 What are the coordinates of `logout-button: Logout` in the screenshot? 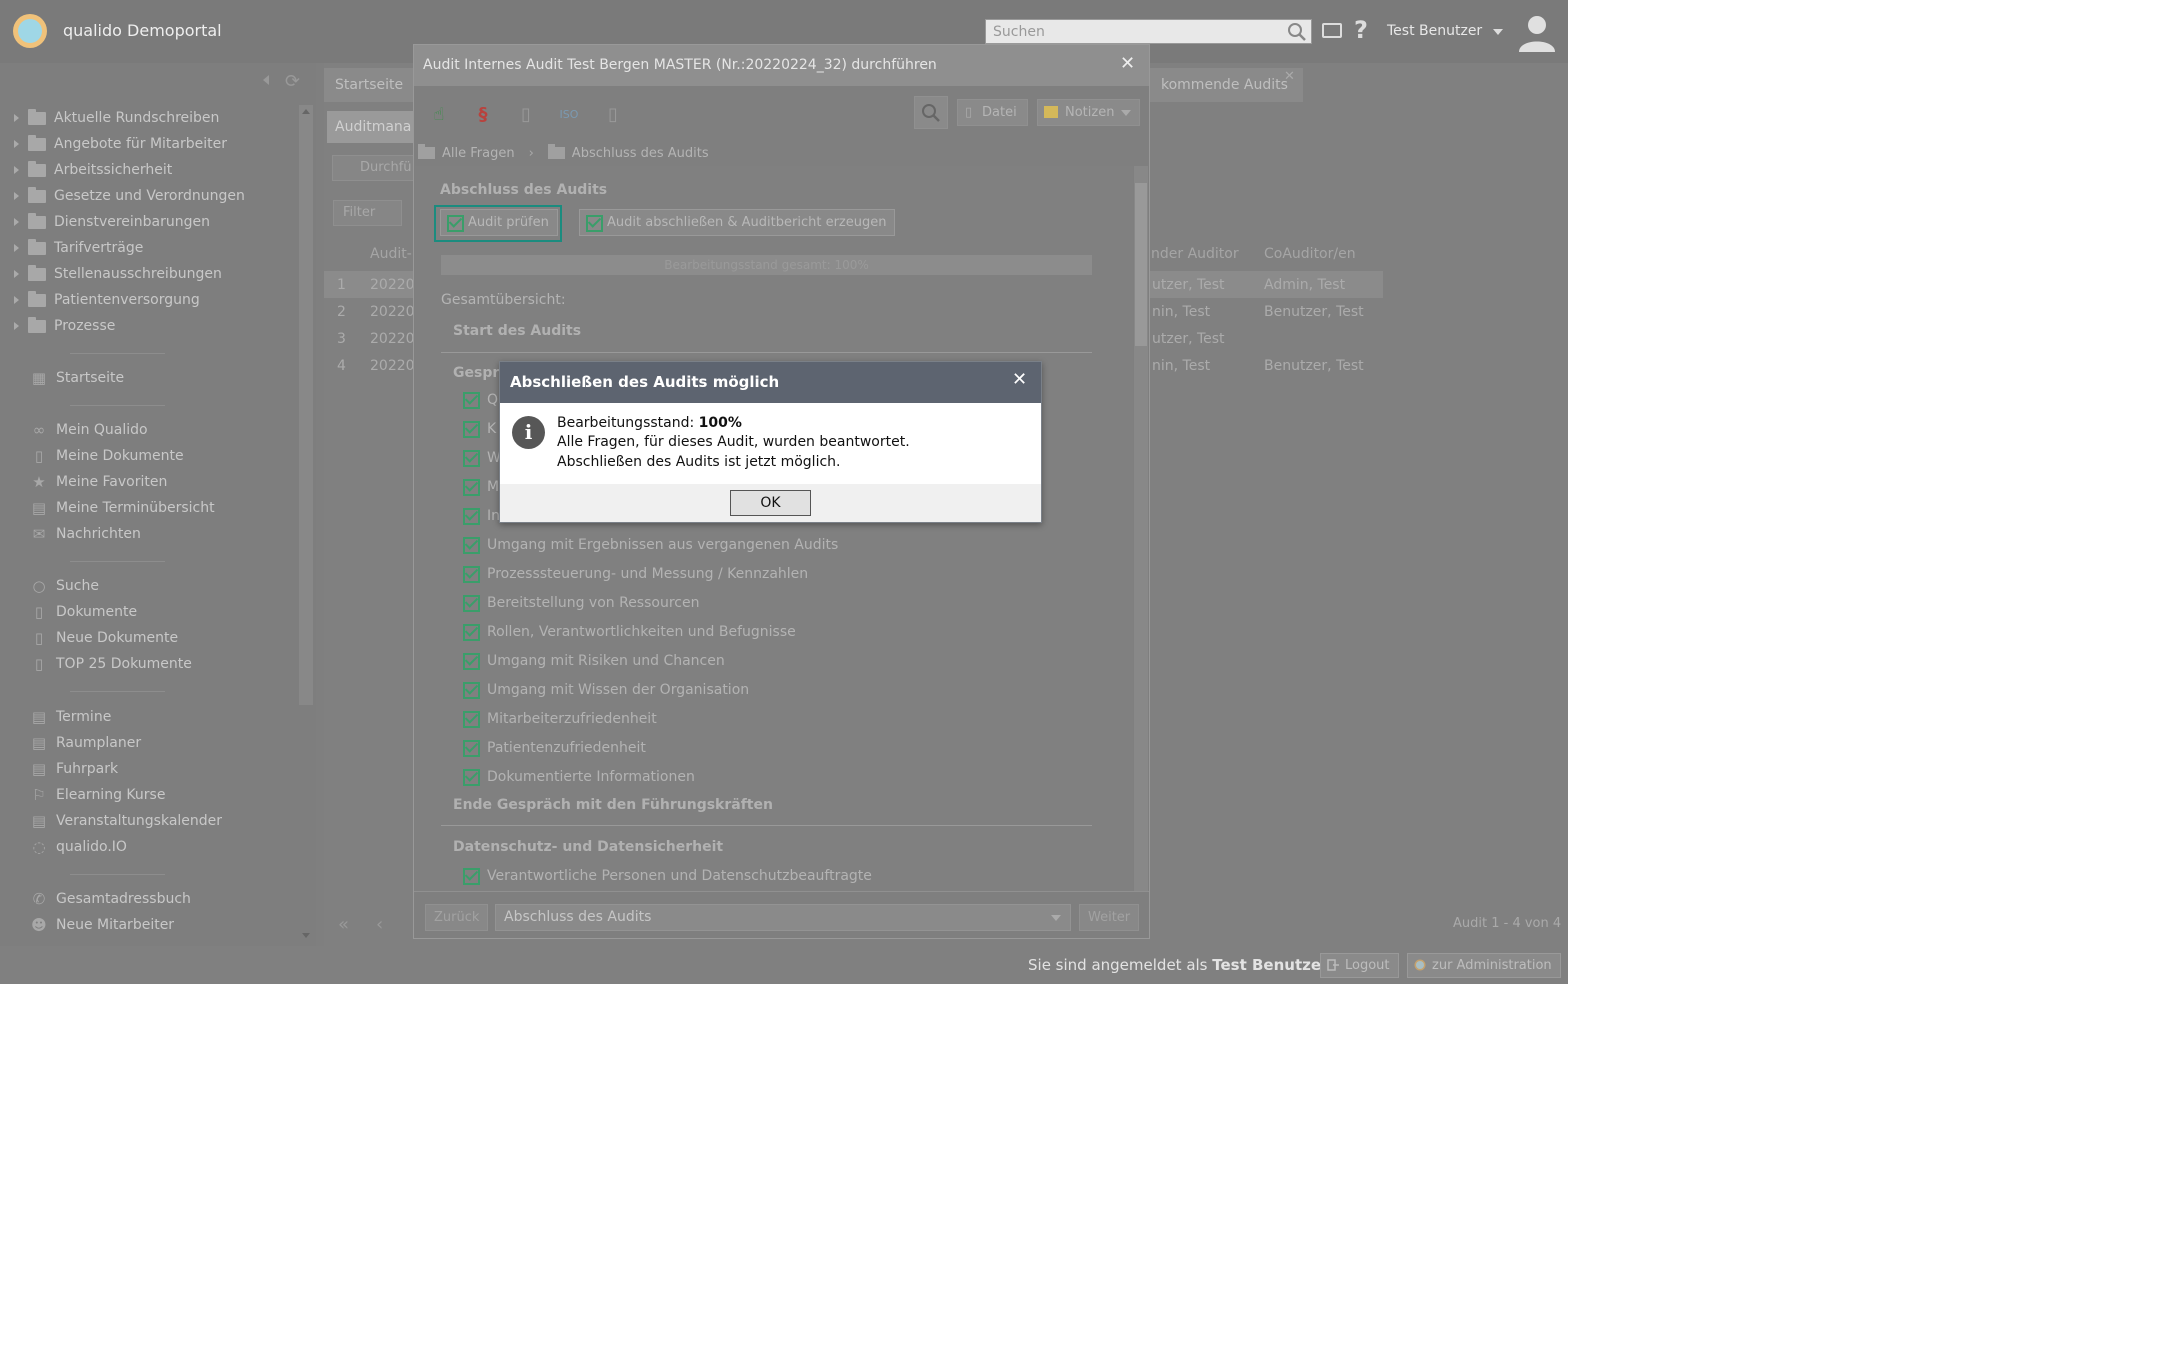 It's located at (1359, 965).